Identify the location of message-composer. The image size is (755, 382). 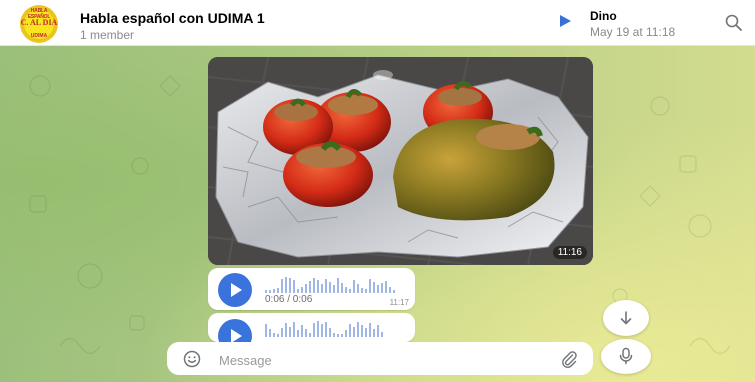
(380, 358).